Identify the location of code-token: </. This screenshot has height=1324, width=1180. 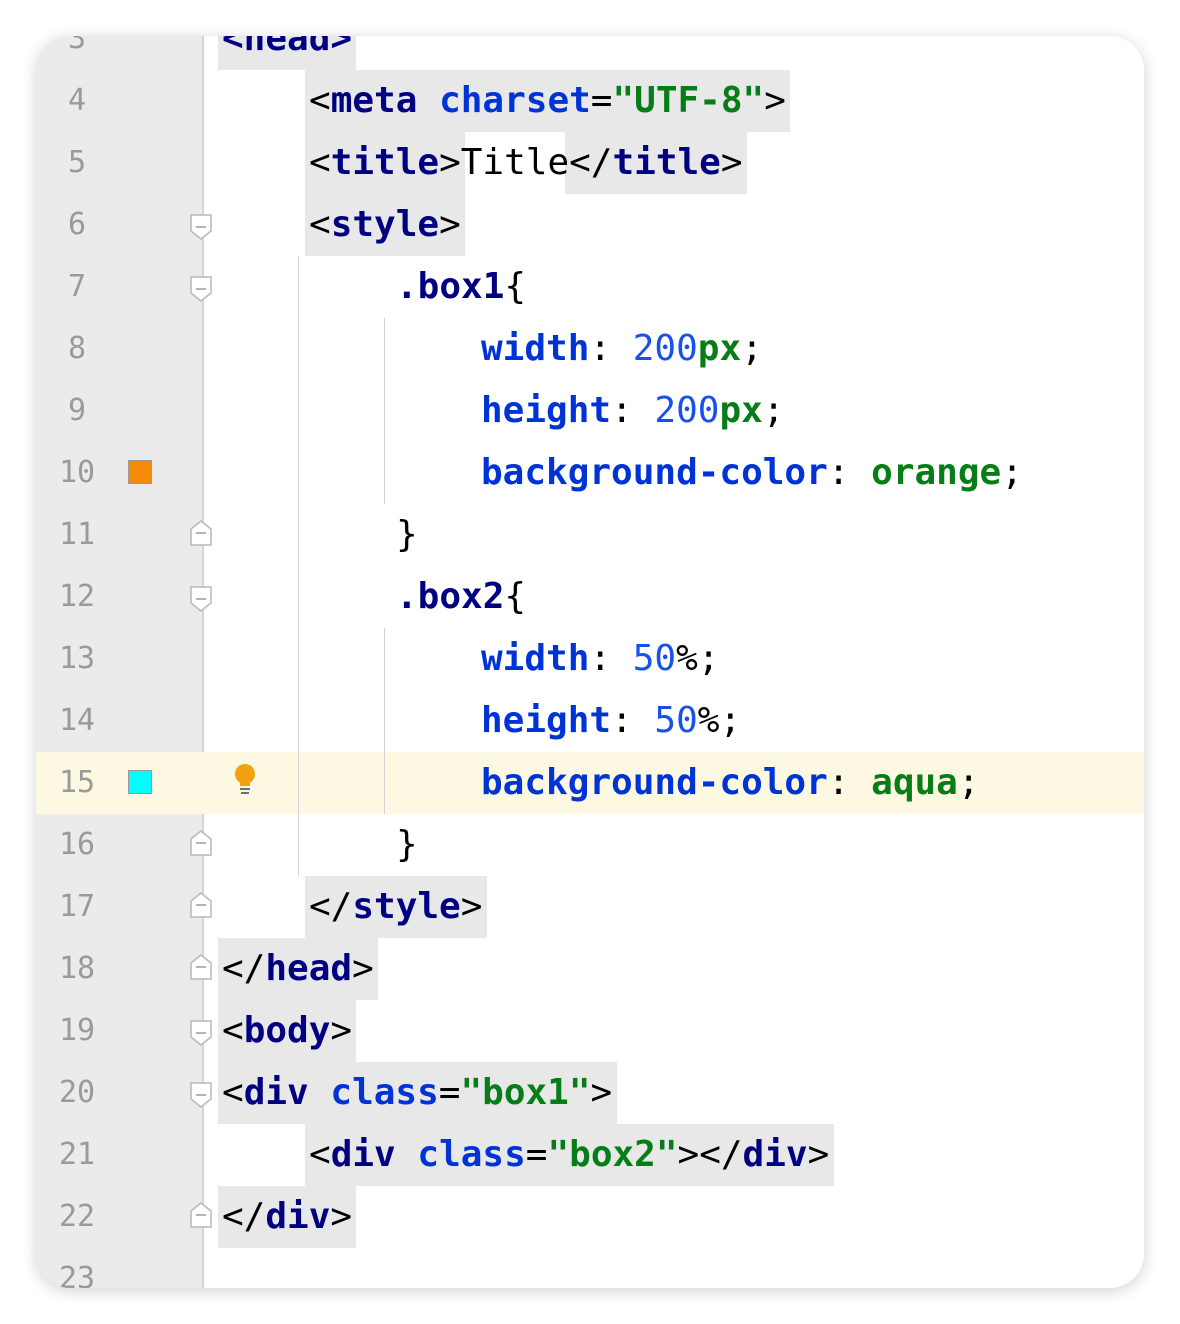
(331, 906).